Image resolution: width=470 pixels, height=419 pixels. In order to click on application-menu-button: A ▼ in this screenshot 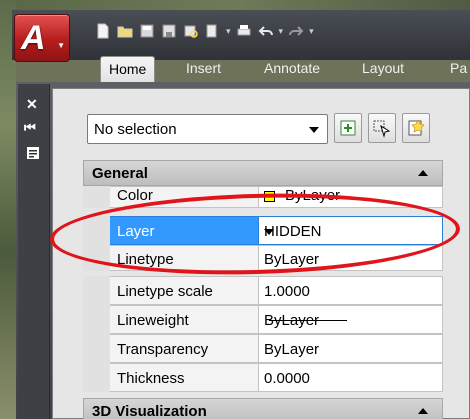, I will do `click(42, 38)`.